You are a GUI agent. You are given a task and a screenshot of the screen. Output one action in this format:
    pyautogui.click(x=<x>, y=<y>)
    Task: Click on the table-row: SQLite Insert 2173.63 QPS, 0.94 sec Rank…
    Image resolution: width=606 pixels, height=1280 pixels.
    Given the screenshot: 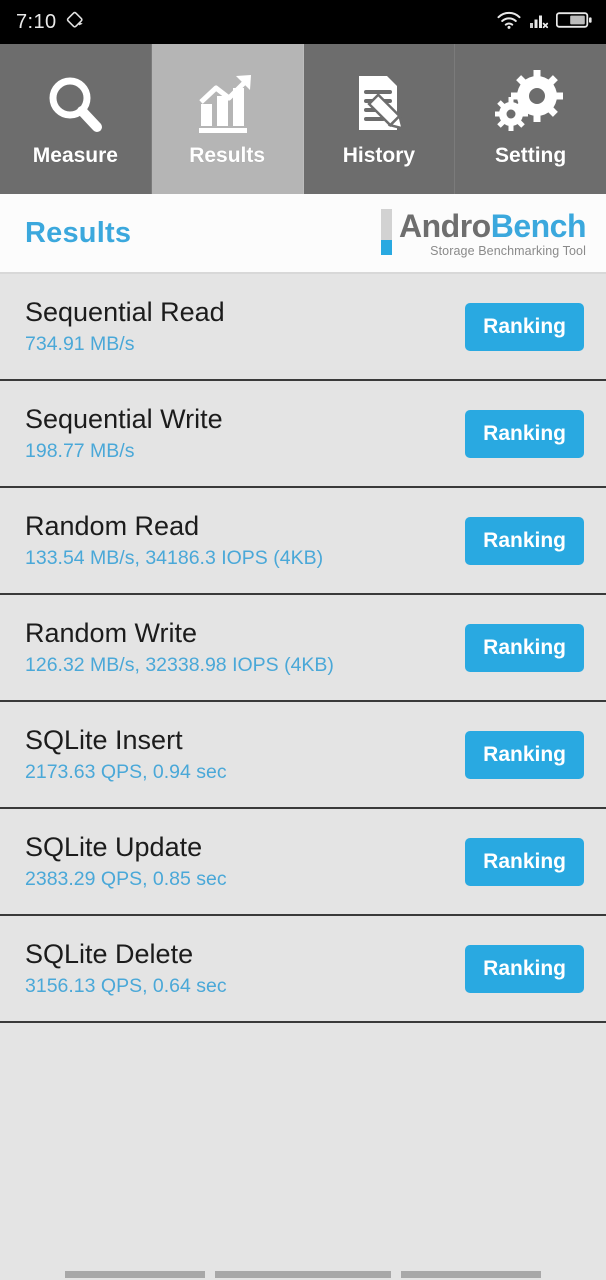 What is the action you would take?
    pyautogui.click(x=303, y=755)
    